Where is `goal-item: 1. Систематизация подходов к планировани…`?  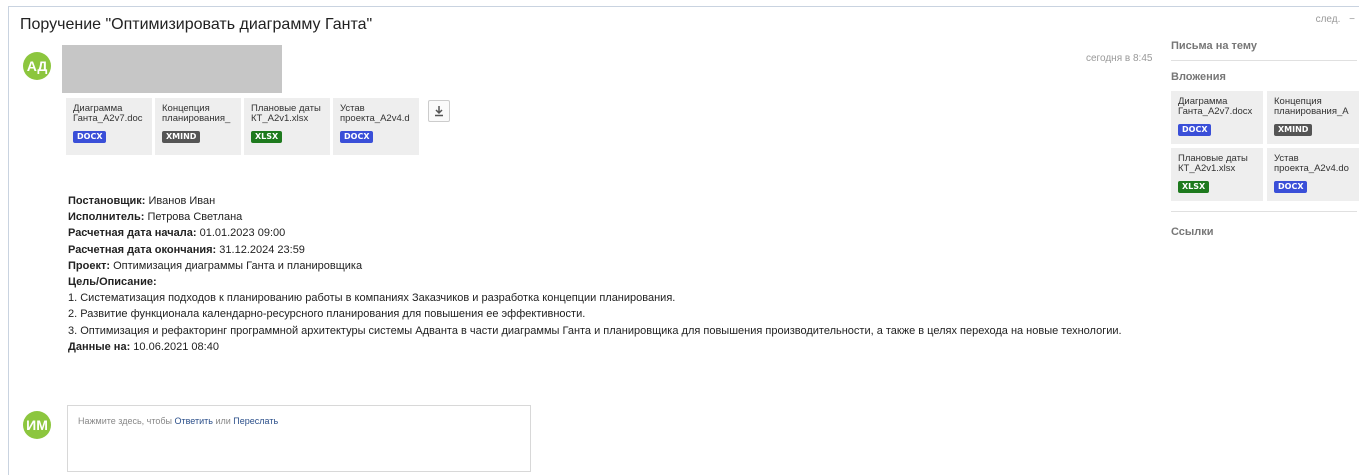
goal-item: 1. Систематизация подходов к планировани… is located at coordinates (372, 298).